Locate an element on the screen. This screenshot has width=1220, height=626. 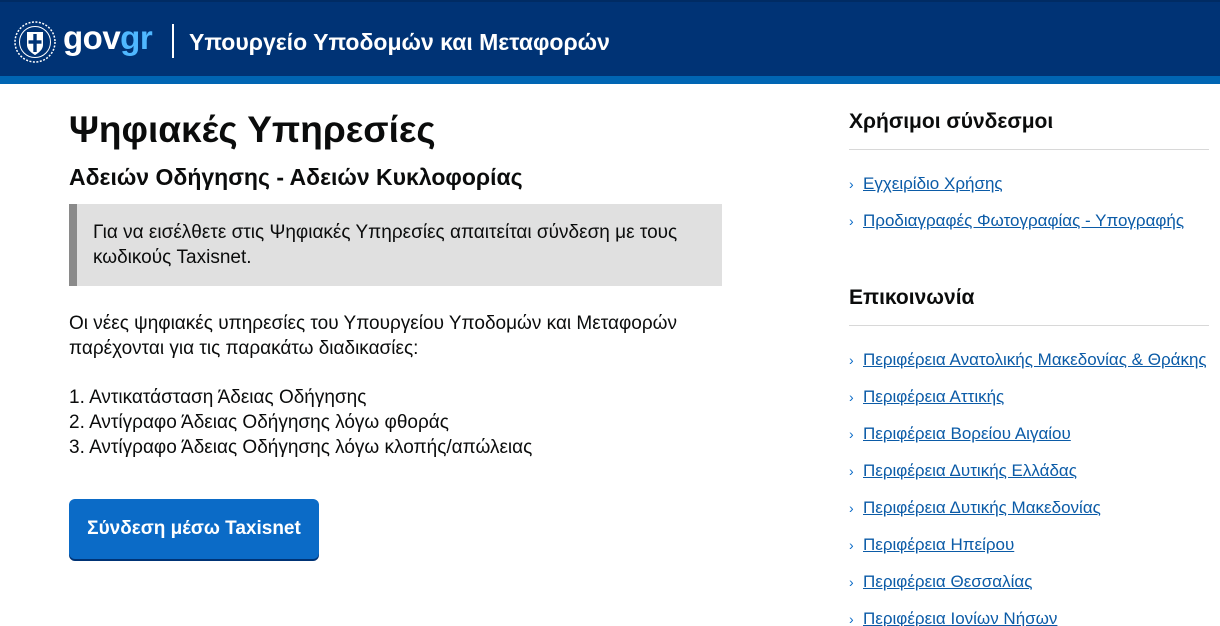
list-item: › Περιφέρεια Δυτικής Ελλάδας is located at coordinates (1029, 470).